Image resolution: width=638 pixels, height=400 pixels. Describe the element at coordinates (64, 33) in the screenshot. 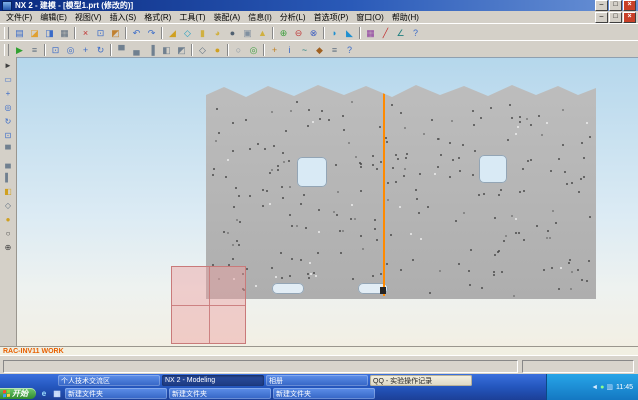

I see `print-icon: ▦` at that location.